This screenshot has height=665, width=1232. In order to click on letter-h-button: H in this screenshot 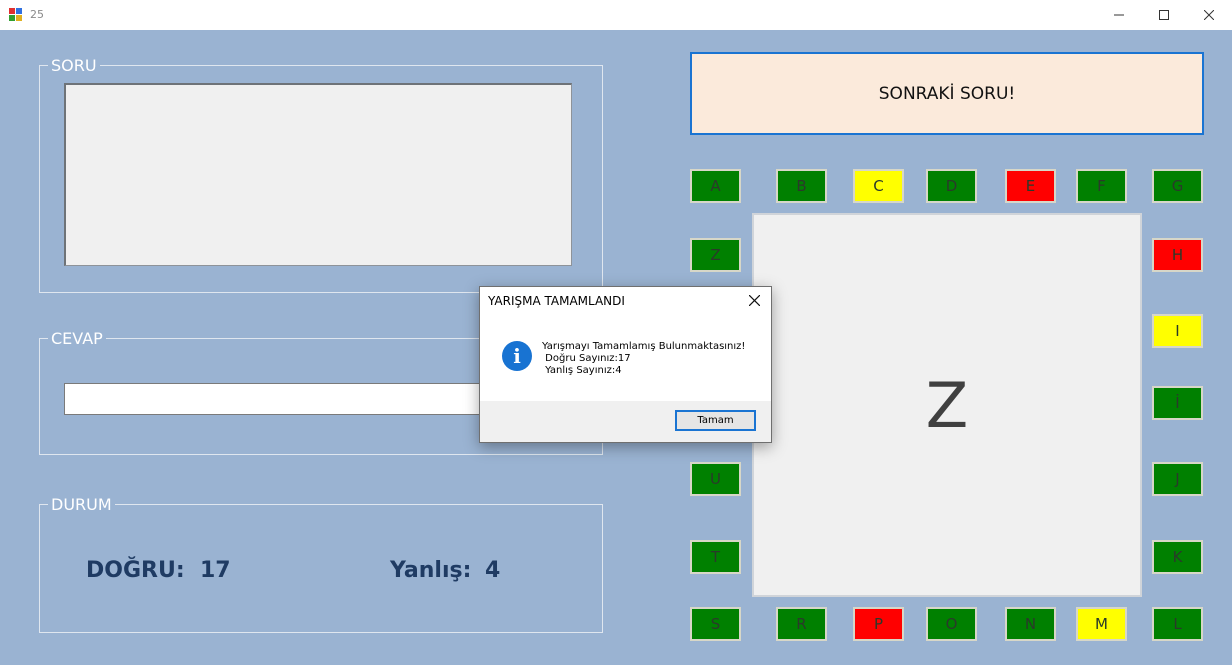, I will do `click(1177, 255)`.